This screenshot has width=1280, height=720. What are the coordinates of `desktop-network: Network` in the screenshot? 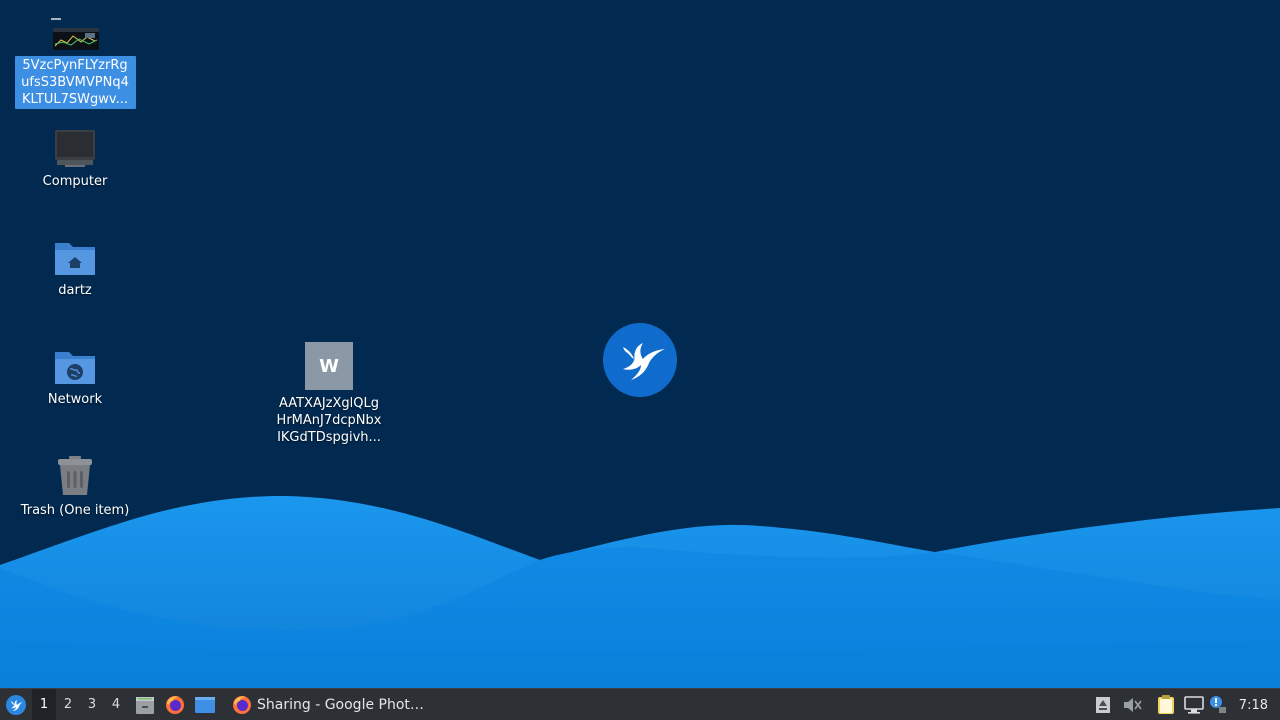 It's located at (75, 377).